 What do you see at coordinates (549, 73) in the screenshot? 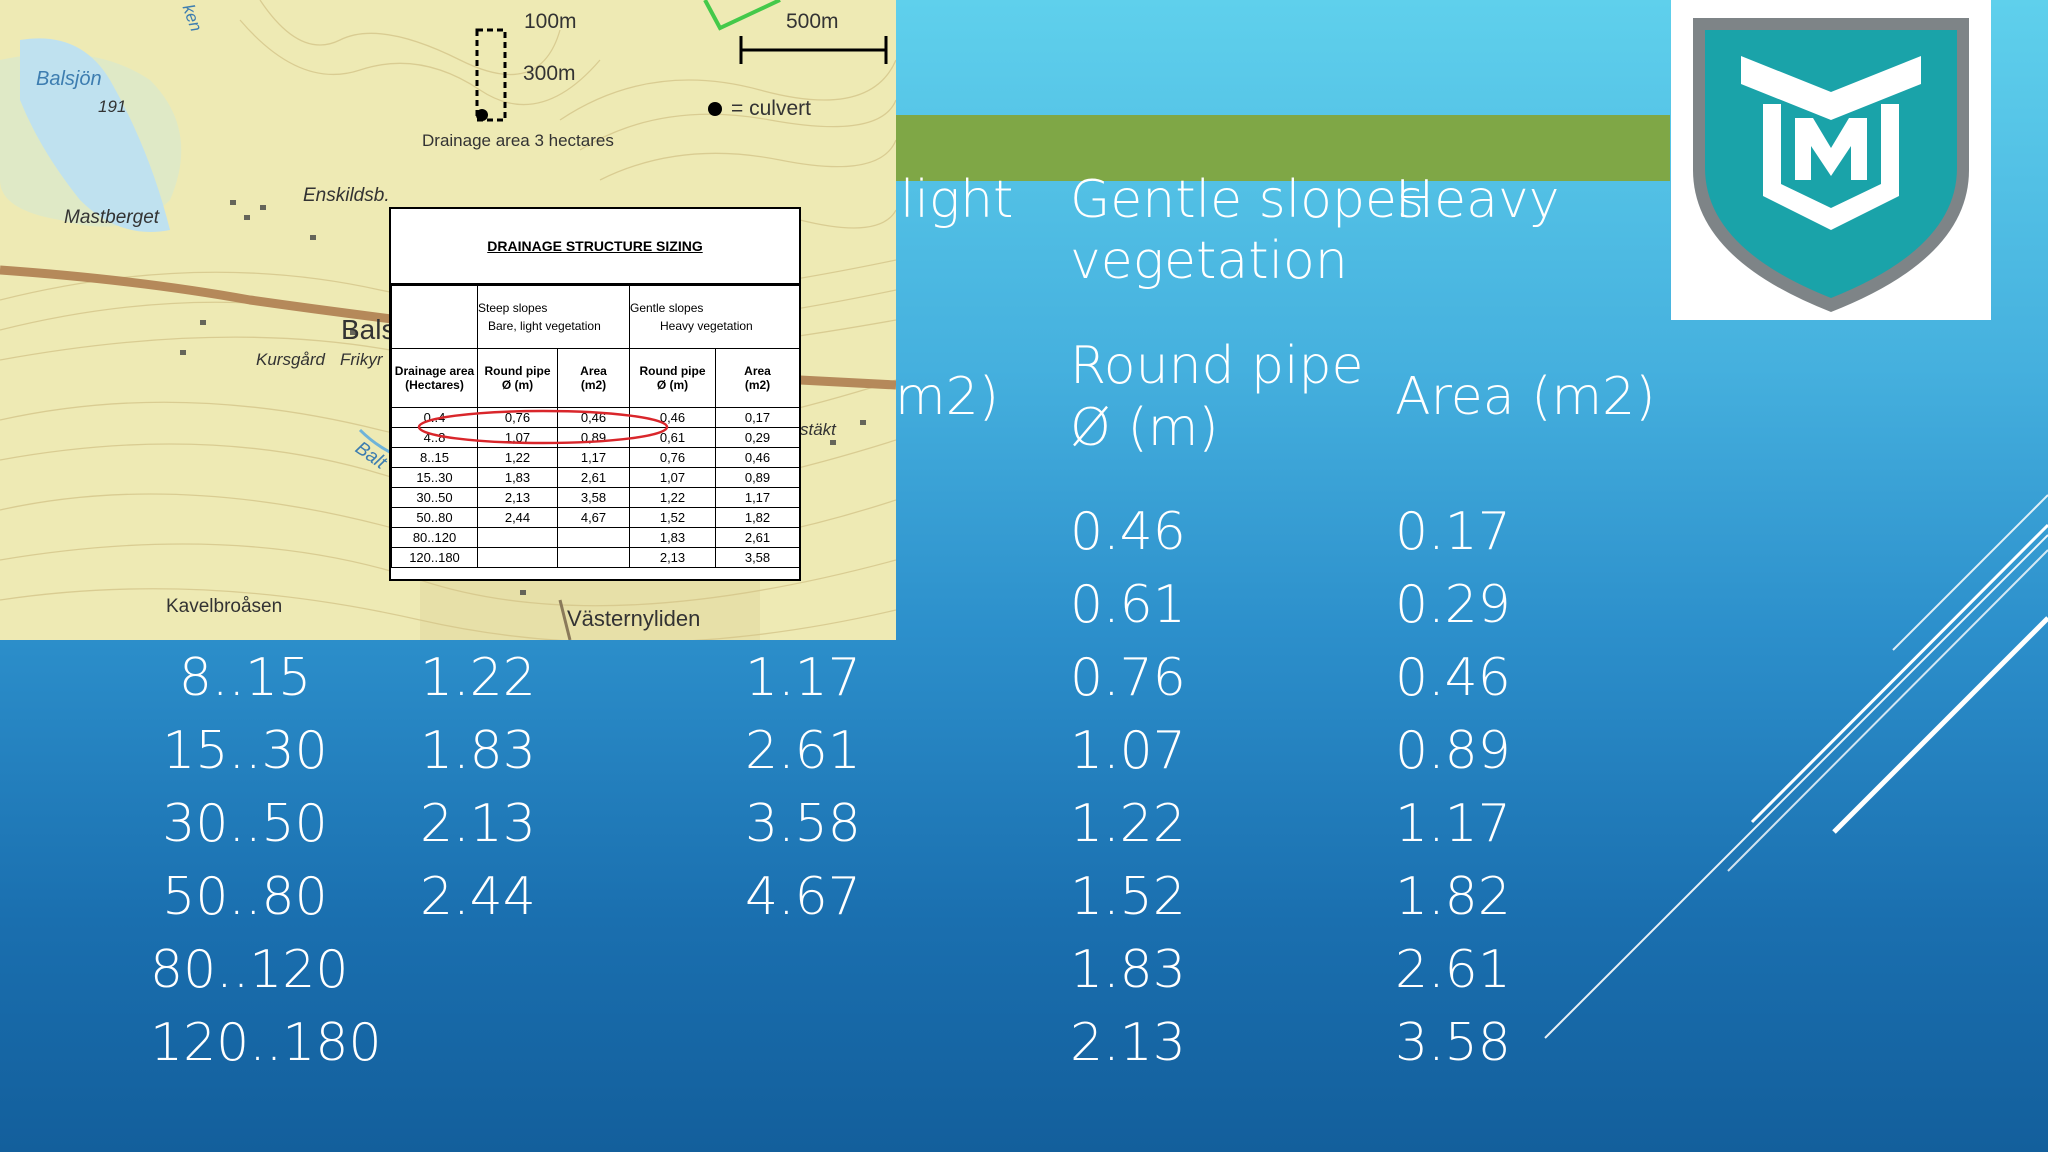
I see `map-scale-300: 300m` at bounding box center [549, 73].